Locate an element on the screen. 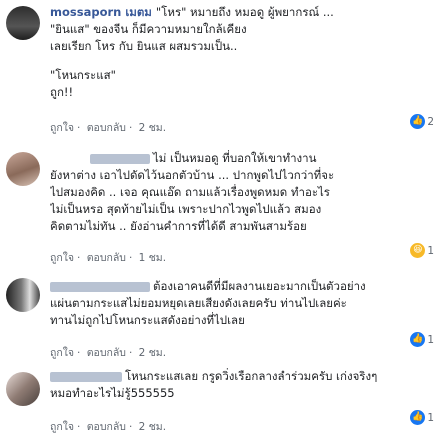  comment-text-line: ทานไม่ถูกไปโหนกระแสดังอย่างที่ไปเลย is located at coordinates (147, 320).